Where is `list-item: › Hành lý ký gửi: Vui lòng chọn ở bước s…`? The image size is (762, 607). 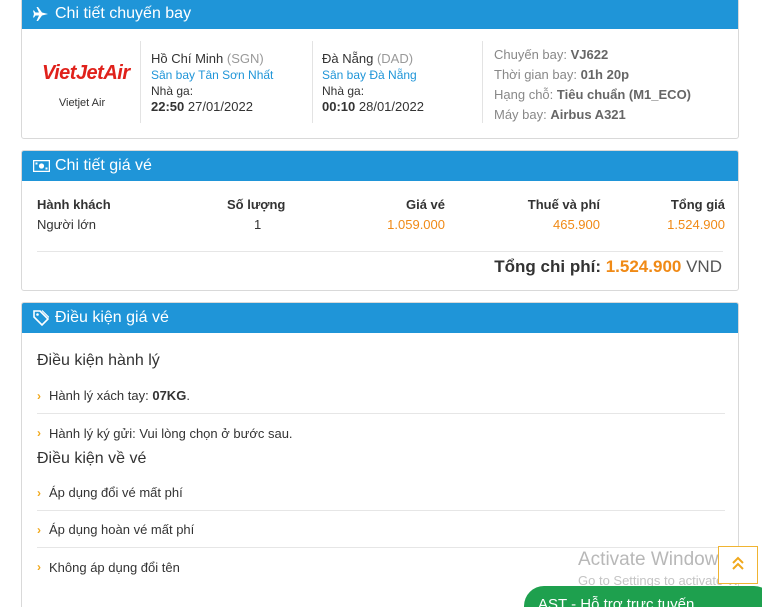
list-item: › Hành lý ký gửi: Vui lòng chọn ở bước s… is located at coordinates (381, 433).